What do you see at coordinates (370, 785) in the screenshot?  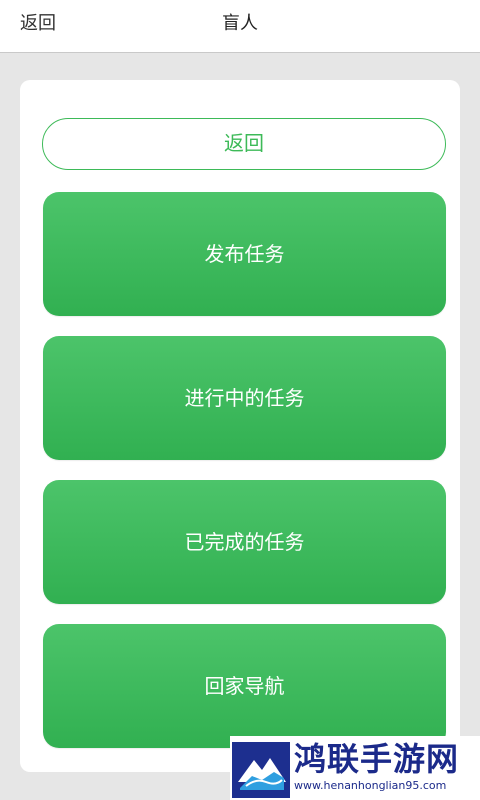 I see `watermark-site-url: www.henanhonglian95.com` at bounding box center [370, 785].